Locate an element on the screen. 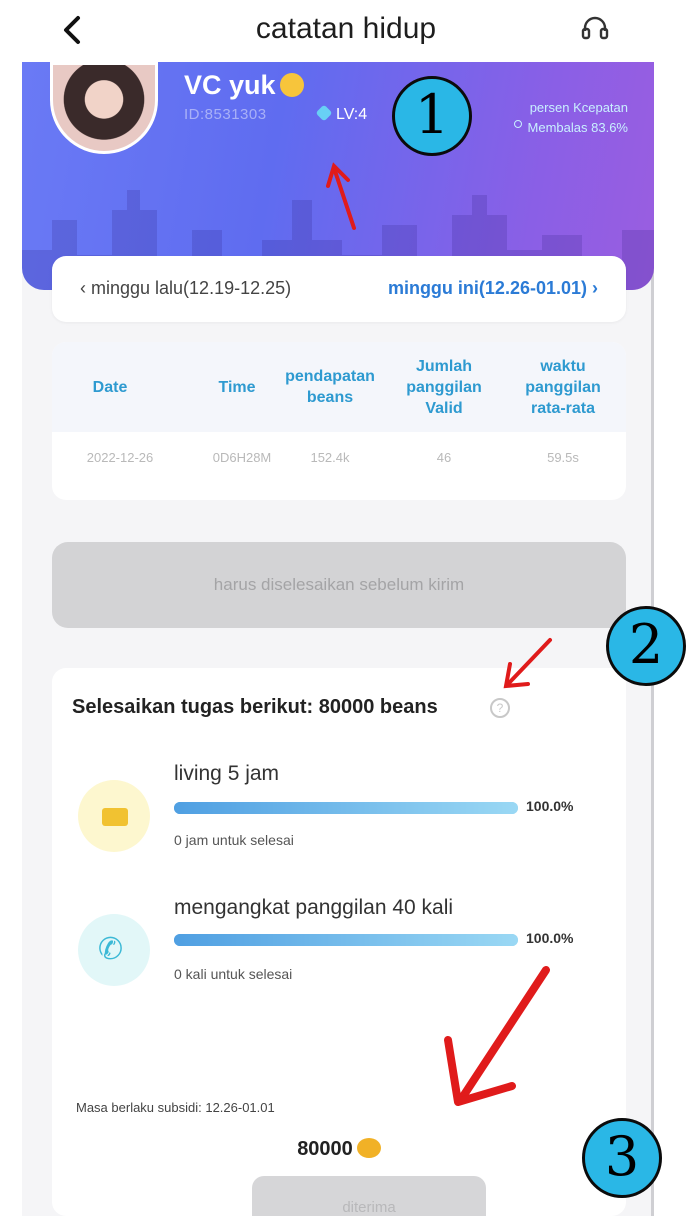 The image size is (692, 1216). avatar is located at coordinates (104, 108).